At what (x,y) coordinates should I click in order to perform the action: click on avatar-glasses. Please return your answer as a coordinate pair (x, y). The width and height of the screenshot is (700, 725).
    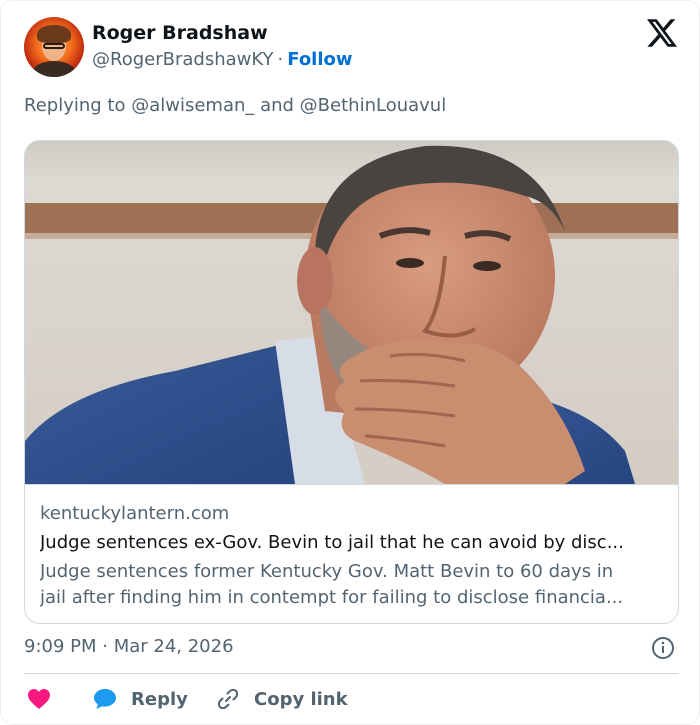
    Looking at the image, I should click on (54, 46).